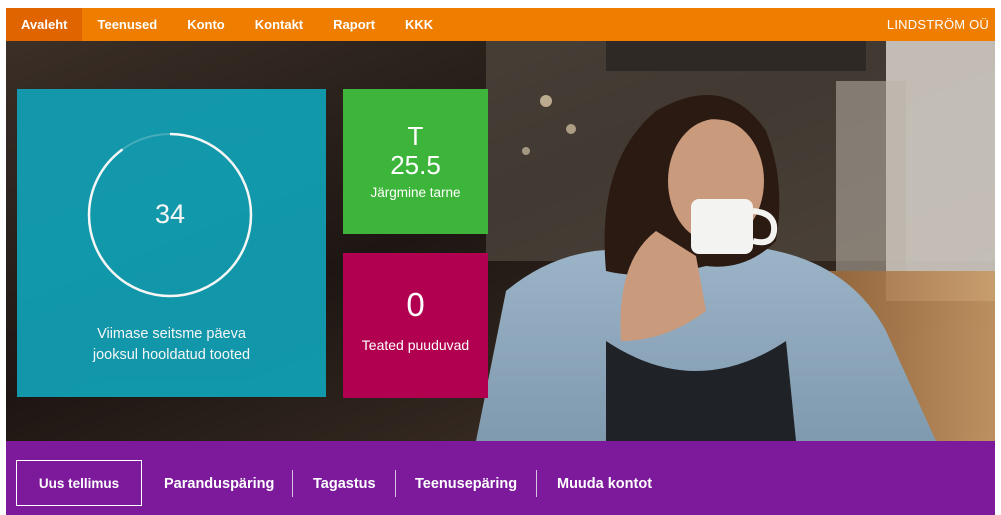  I want to click on nav-item-home: Avaleht, so click(44, 24).